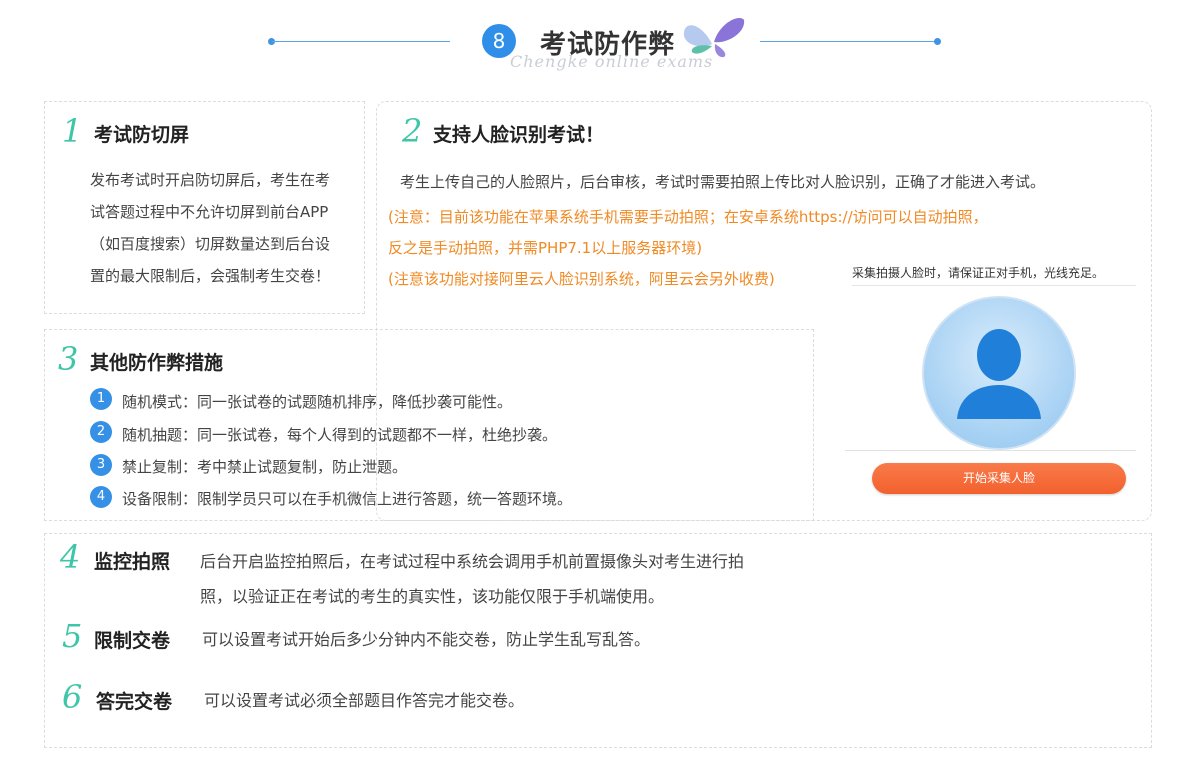  I want to click on header-left-line, so click(361, 41).